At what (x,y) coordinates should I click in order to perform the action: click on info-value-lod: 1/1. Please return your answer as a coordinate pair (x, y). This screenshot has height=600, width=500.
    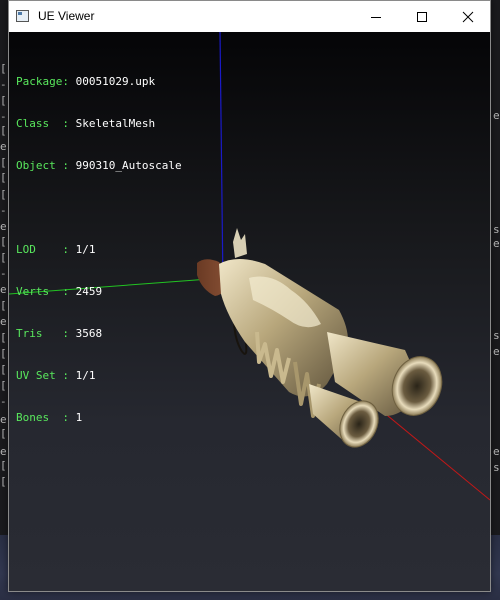
    Looking at the image, I should click on (85, 249).